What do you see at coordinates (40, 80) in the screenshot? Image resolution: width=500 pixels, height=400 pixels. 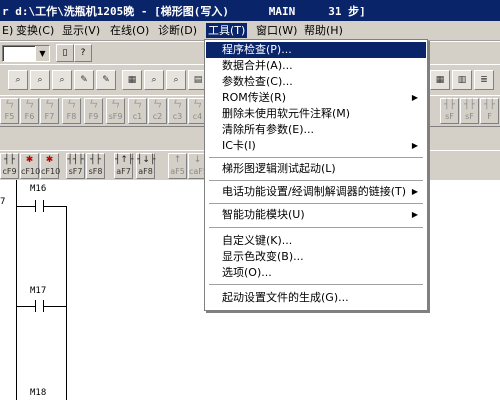 I see `search-device-icon: ⌕` at bounding box center [40, 80].